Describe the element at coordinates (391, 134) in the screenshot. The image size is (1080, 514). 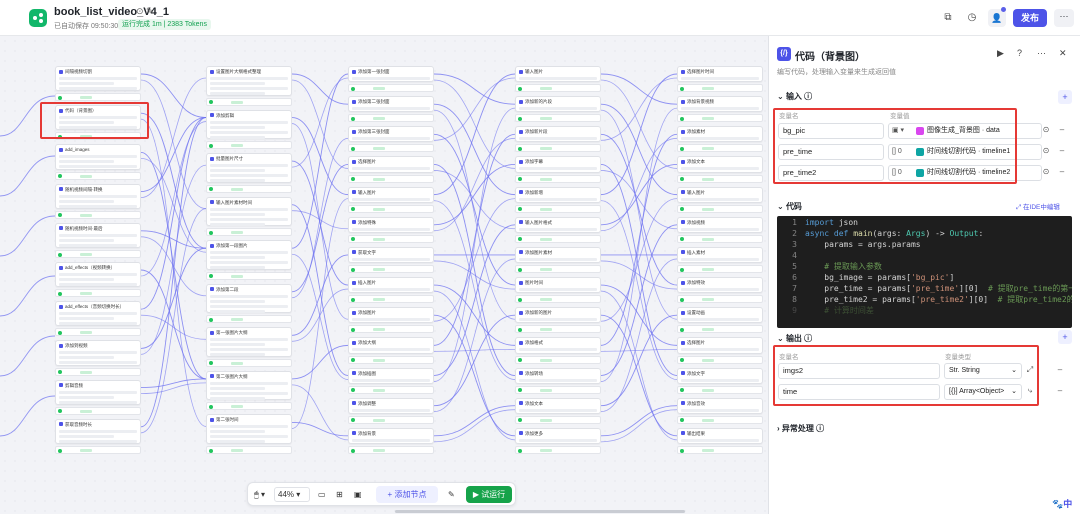
I see `workflow-node: 添加第三张封面` at that location.